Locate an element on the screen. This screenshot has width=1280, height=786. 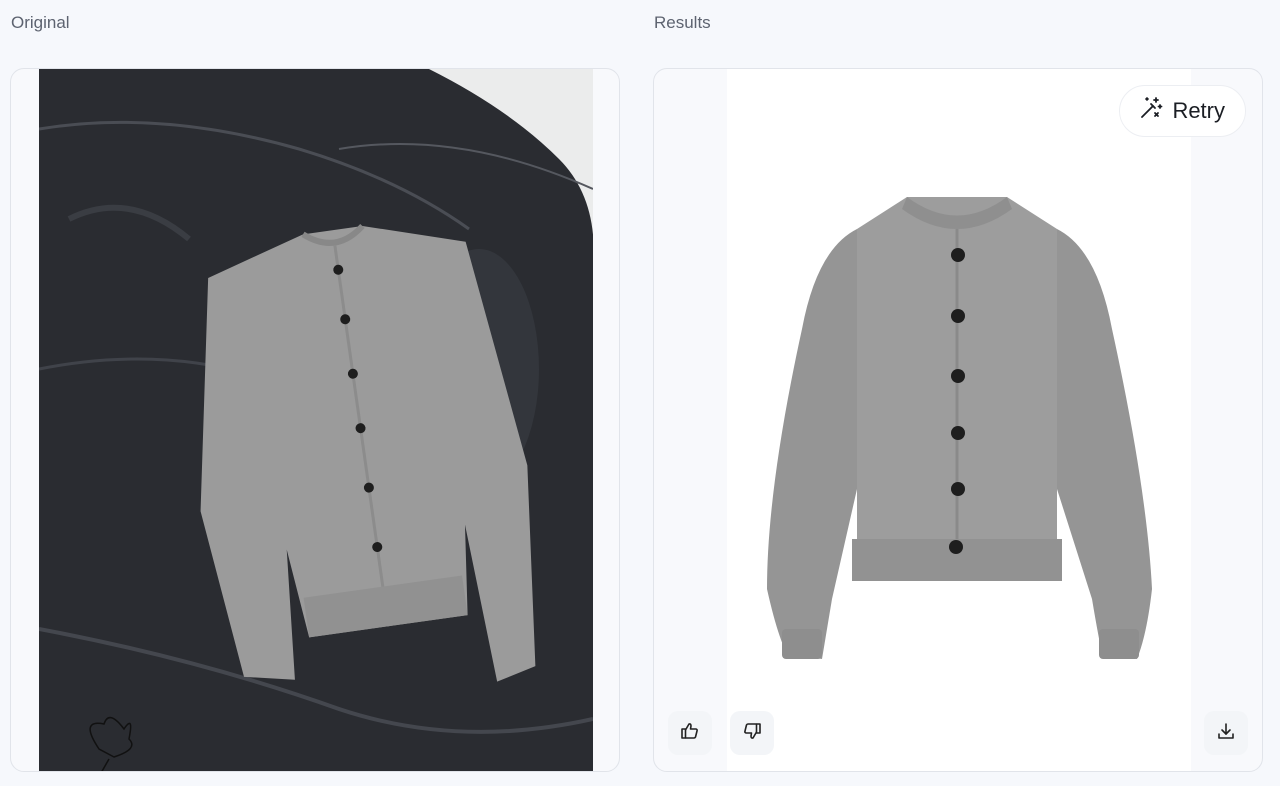
thumbs-down-button is located at coordinates (752, 733).